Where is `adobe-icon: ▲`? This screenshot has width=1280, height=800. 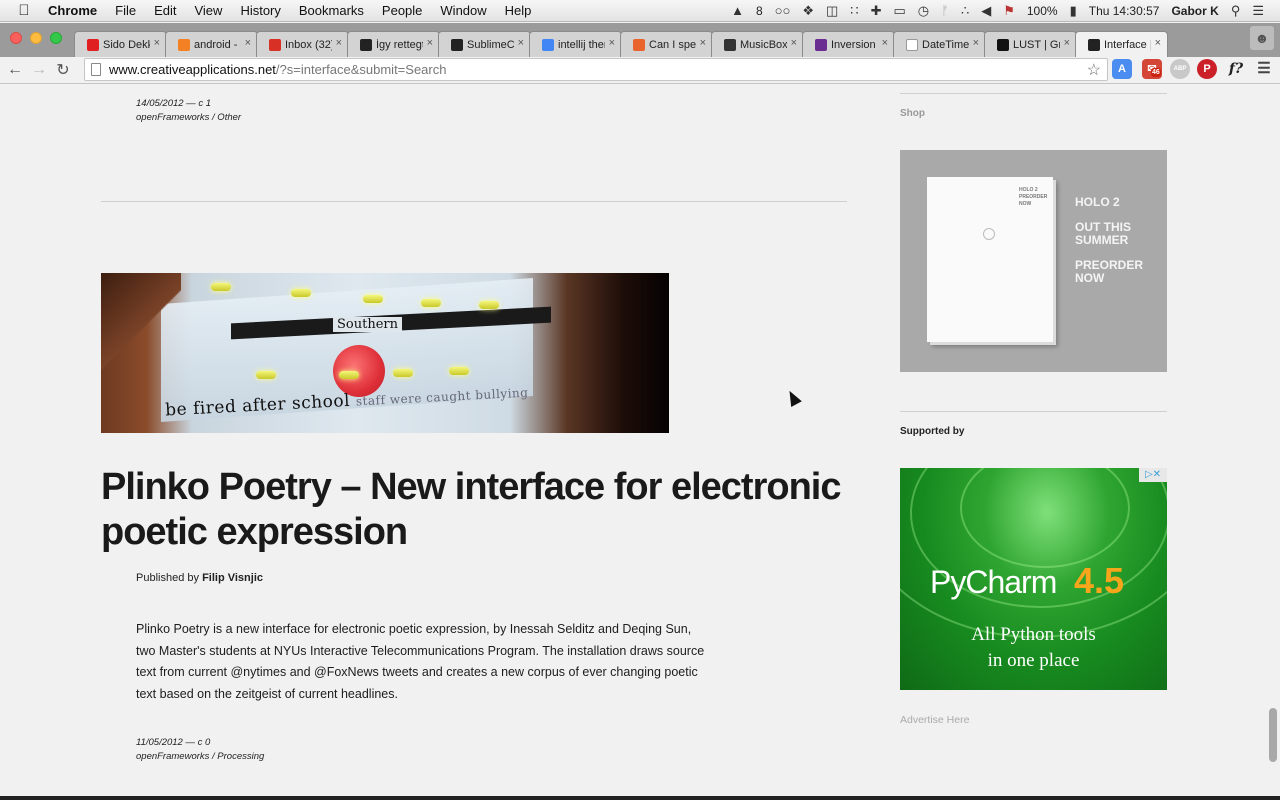 adobe-icon: ▲ is located at coordinates (737, 10).